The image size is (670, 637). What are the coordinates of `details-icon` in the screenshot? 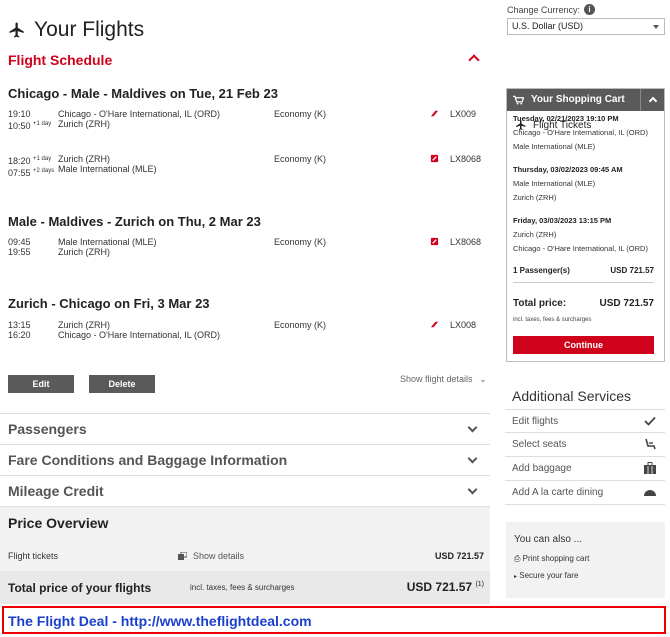 It's located at (182, 556).